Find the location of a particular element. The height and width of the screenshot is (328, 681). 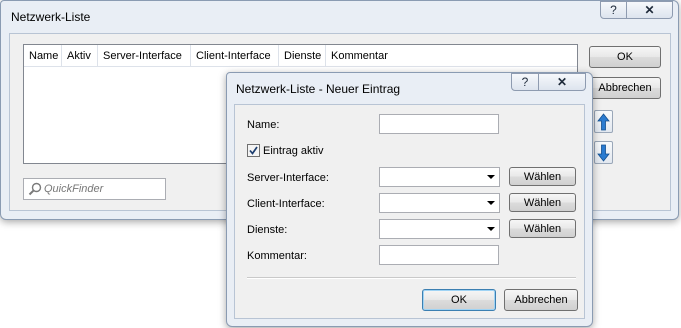

close-button: ✕ is located at coordinates (649, 10).